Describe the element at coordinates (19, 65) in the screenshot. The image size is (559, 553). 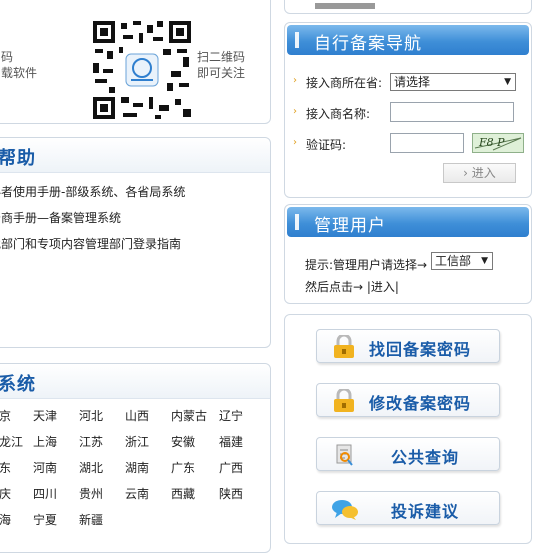
I see `download-app-text: 码 载软件` at that location.